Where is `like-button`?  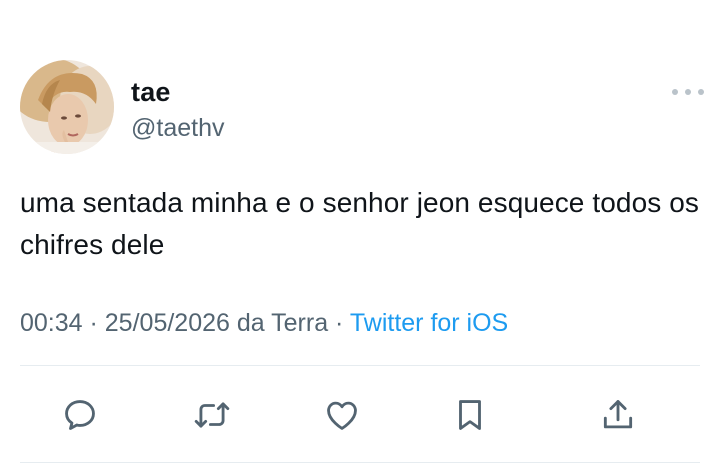
like-button is located at coordinates (342, 415).